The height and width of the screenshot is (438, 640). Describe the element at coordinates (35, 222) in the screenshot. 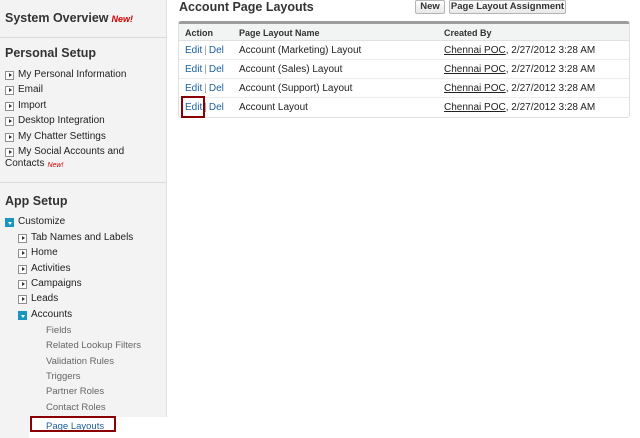

I see `sidebar-item-customize: Customize` at that location.